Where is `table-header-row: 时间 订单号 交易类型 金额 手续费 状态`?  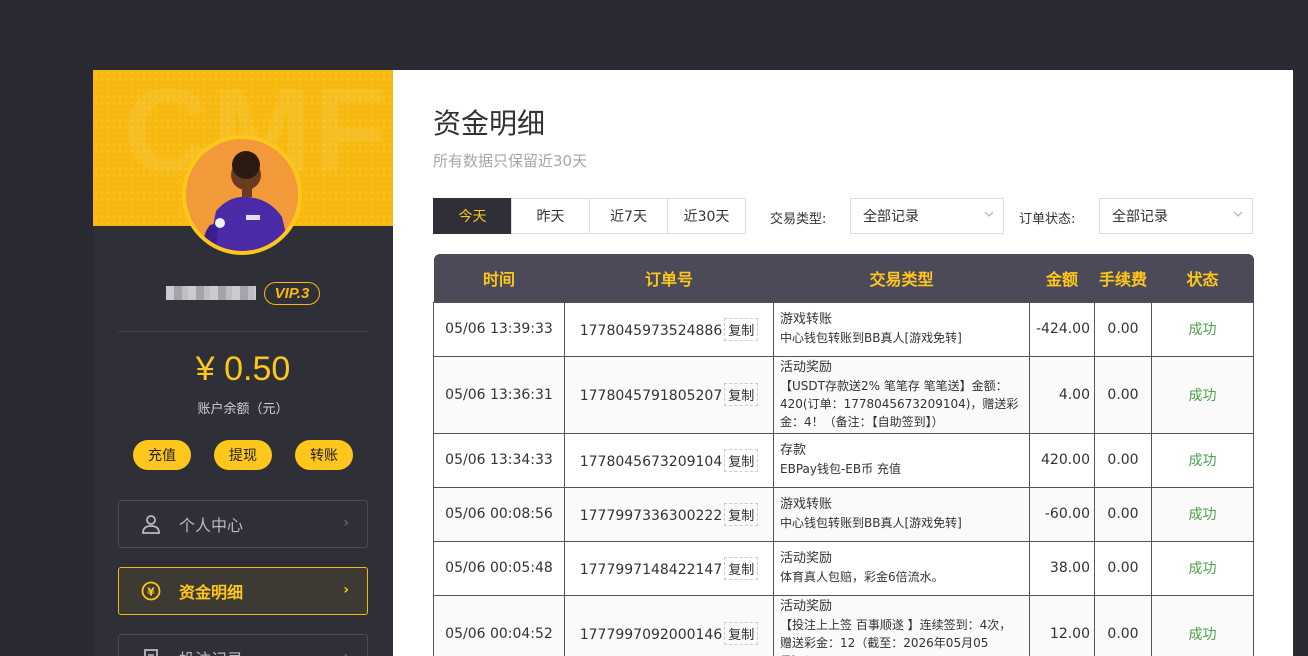
table-header-row: 时间 订单号 交易类型 金额 手续费 状态 is located at coordinates (843, 278).